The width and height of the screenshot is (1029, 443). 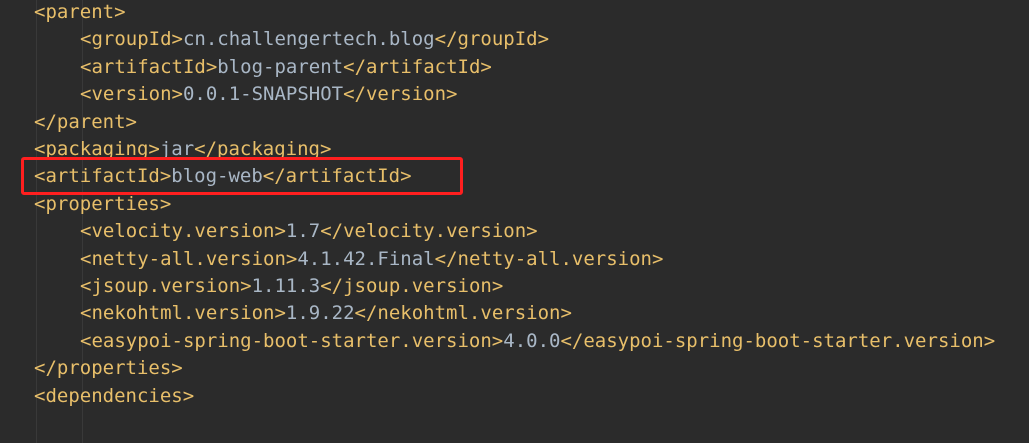 What do you see at coordinates (412, 286) in the screenshot?
I see `xml-close-tag: </jsoup.version>` at bounding box center [412, 286].